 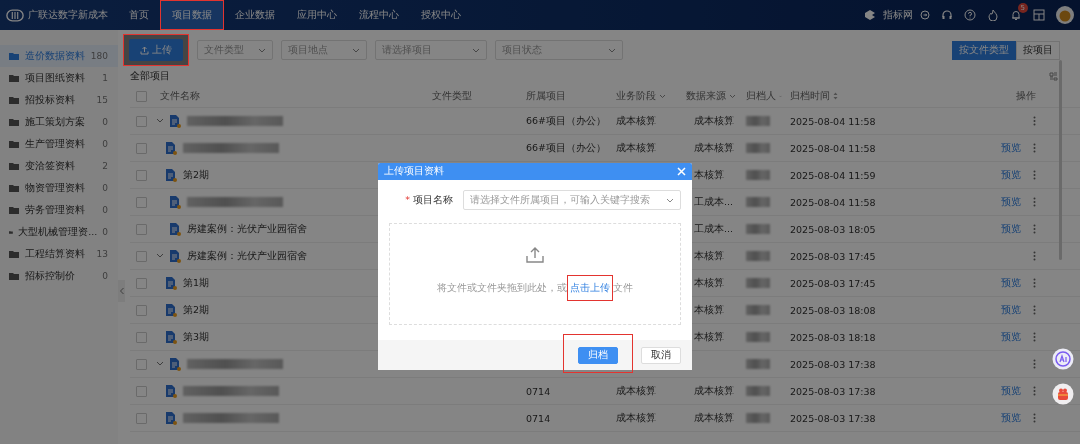 What do you see at coordinates (317, 15) in the screenshot?
I see `nav-tab: 应用中心` at bounding box center [317, 15].